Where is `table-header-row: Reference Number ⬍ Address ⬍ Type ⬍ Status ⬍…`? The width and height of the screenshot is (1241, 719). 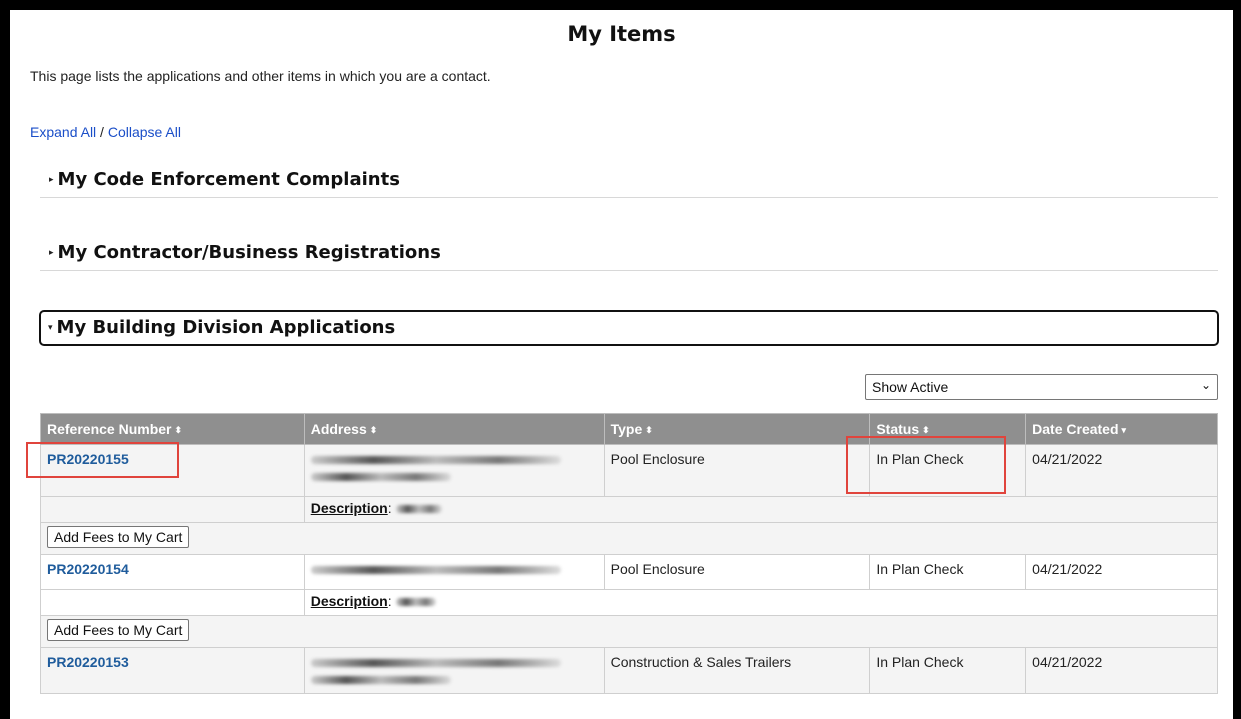
table-header-row: Reference Number ⬍ Address ⬍ Type ⬍ Status ⬍… is located at coordinates (629, 429).